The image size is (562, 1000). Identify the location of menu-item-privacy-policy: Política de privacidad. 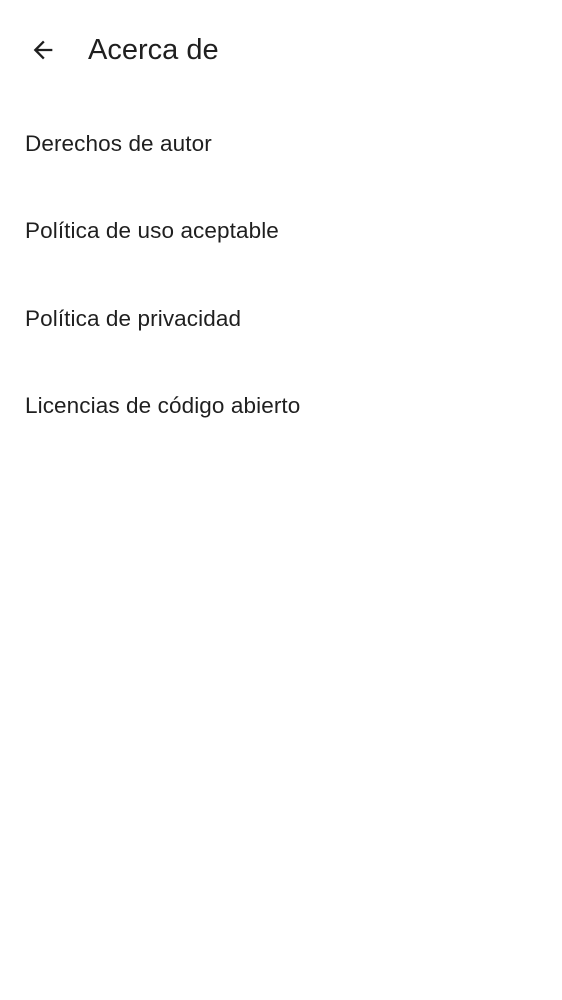
(281, 319).